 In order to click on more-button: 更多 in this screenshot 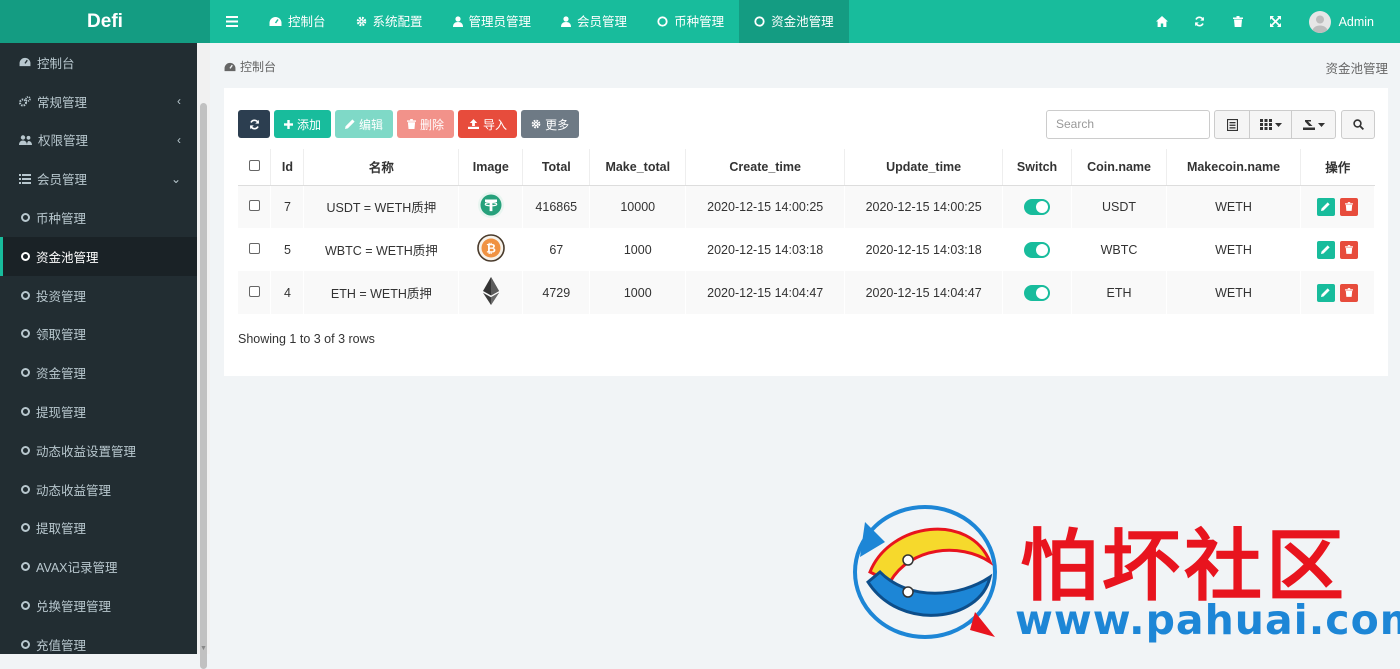, I will do `click(550, 124)`.